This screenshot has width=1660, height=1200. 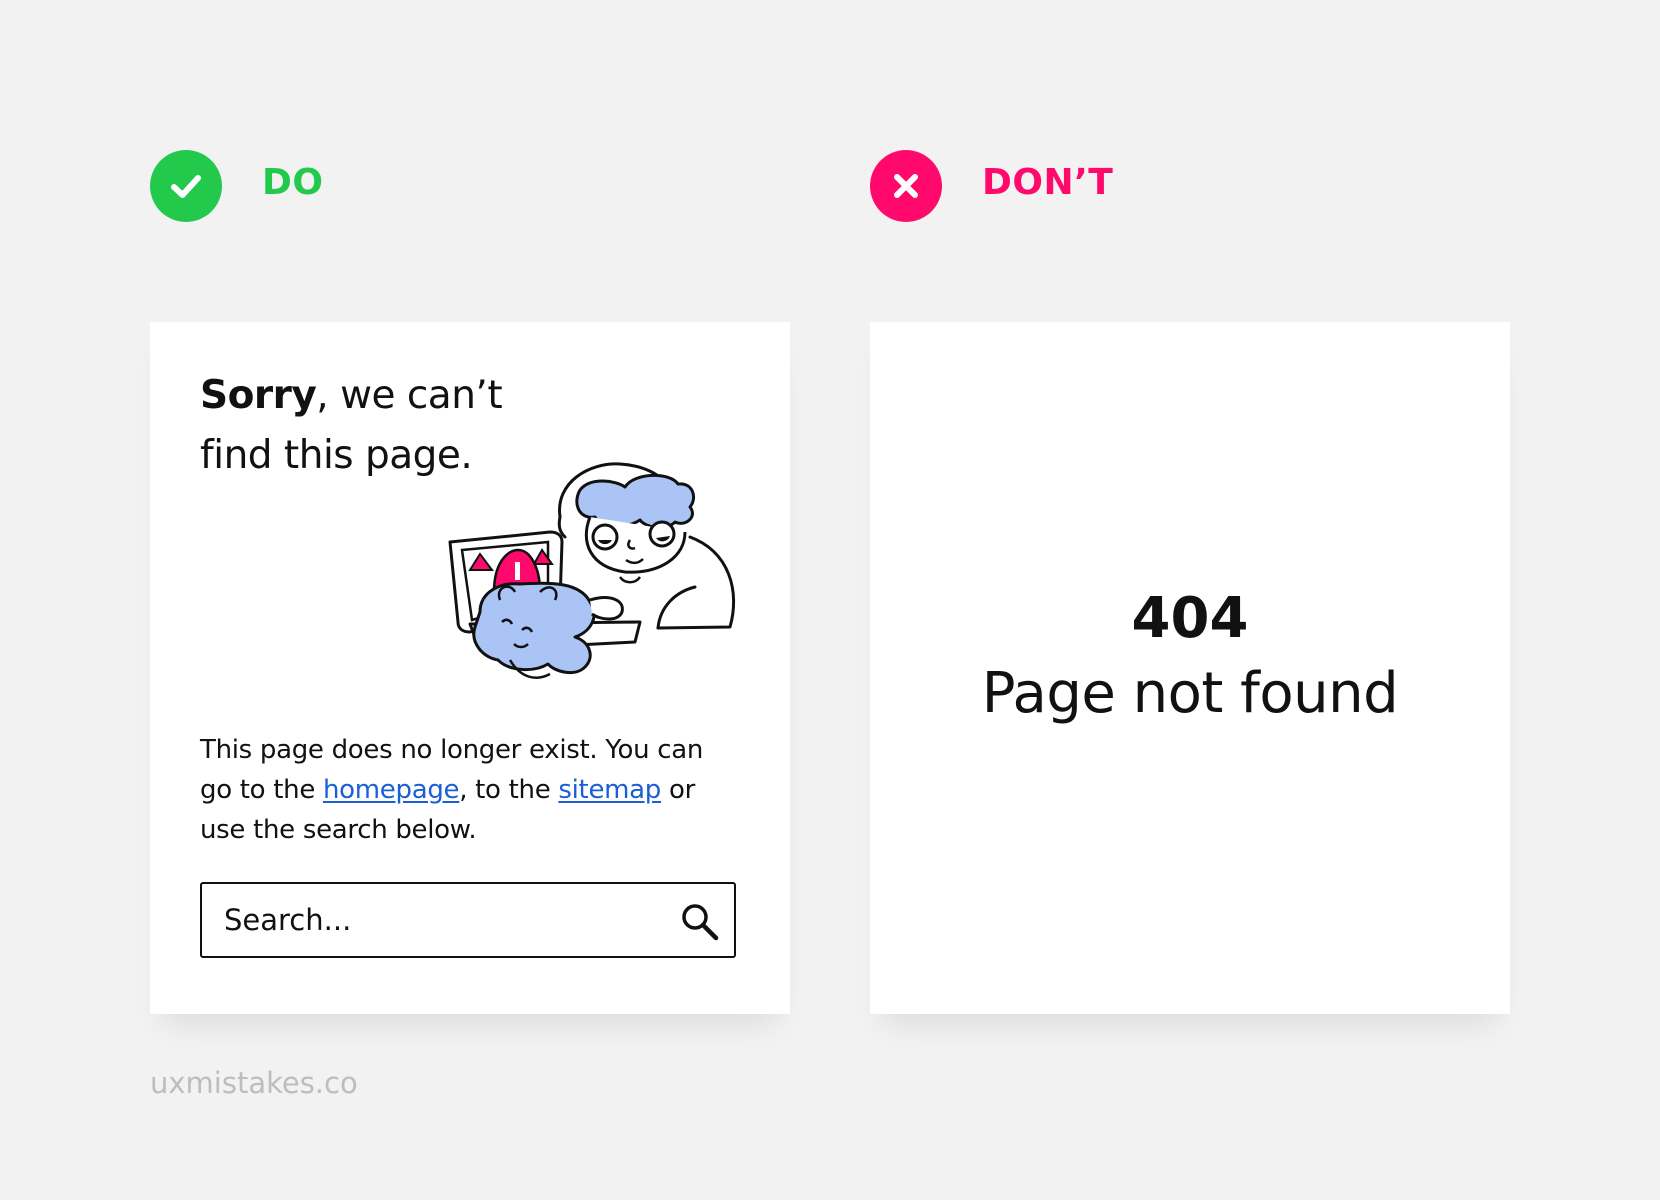 I want to click on search-button, so click(x=700, y=922).